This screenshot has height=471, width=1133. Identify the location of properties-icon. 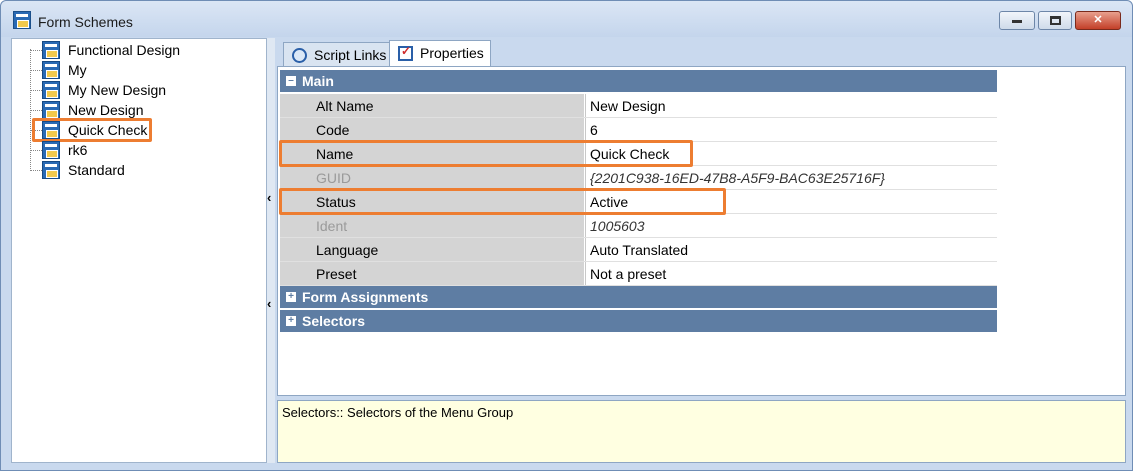
(405, 52).